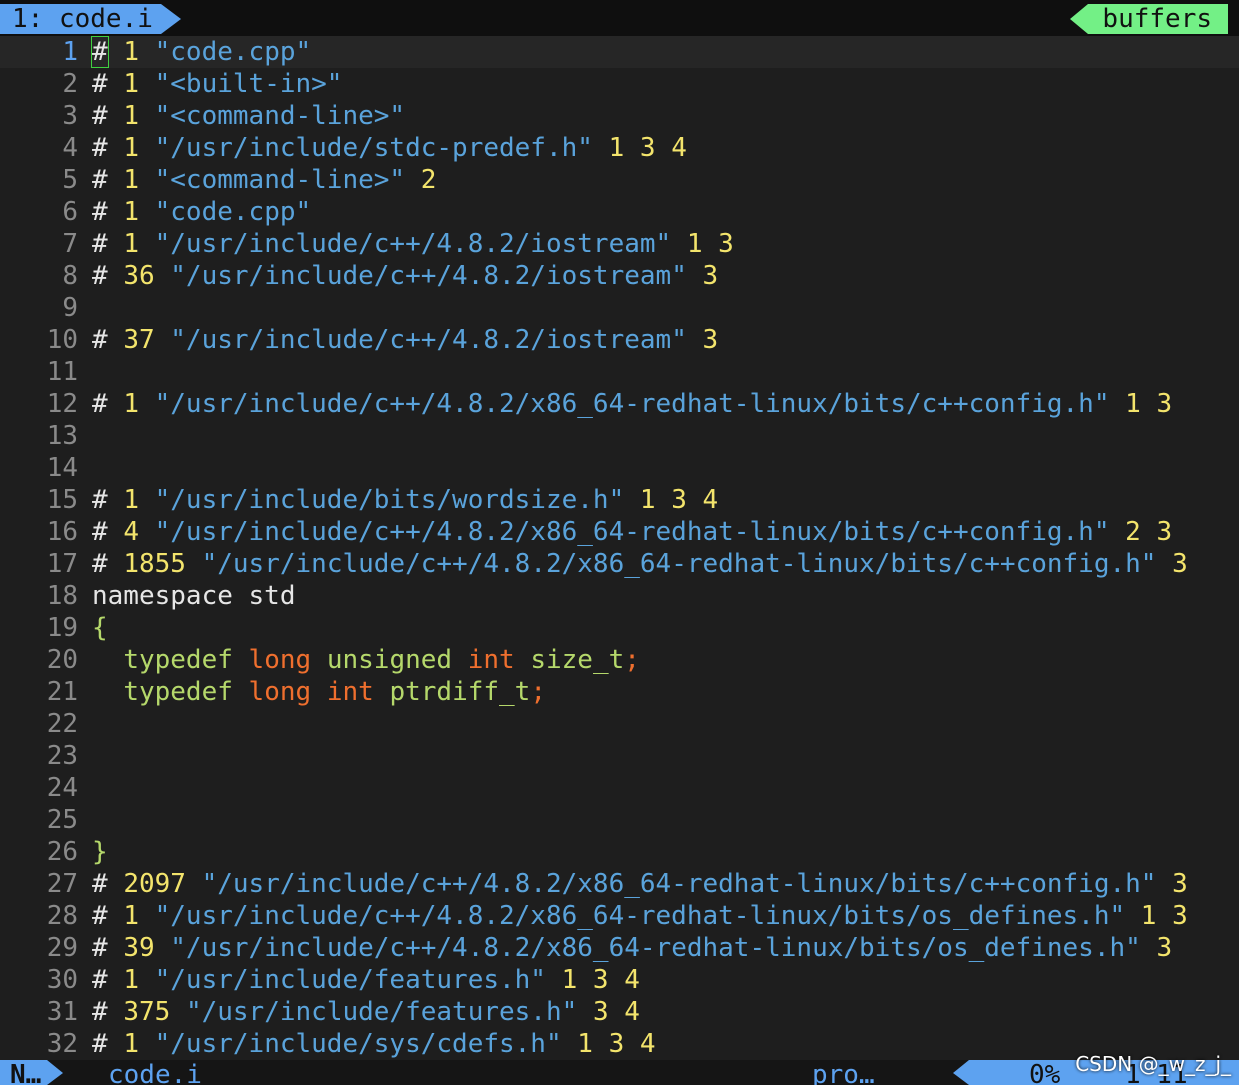  Describe the element at coordinates (619, 692) in the screenshot. I see `code-line: 21 typedef long int ptrdiff_t;` at that location.